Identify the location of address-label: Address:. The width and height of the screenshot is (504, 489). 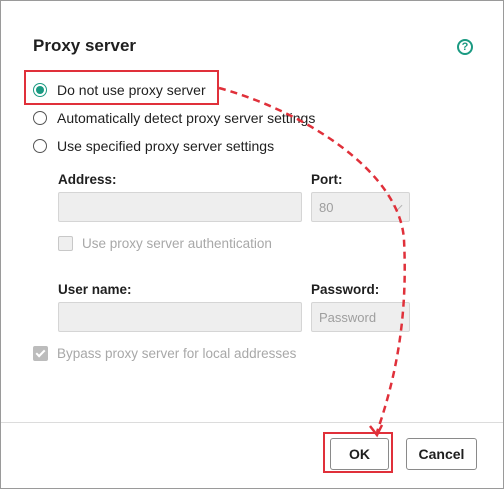
(87, 179).